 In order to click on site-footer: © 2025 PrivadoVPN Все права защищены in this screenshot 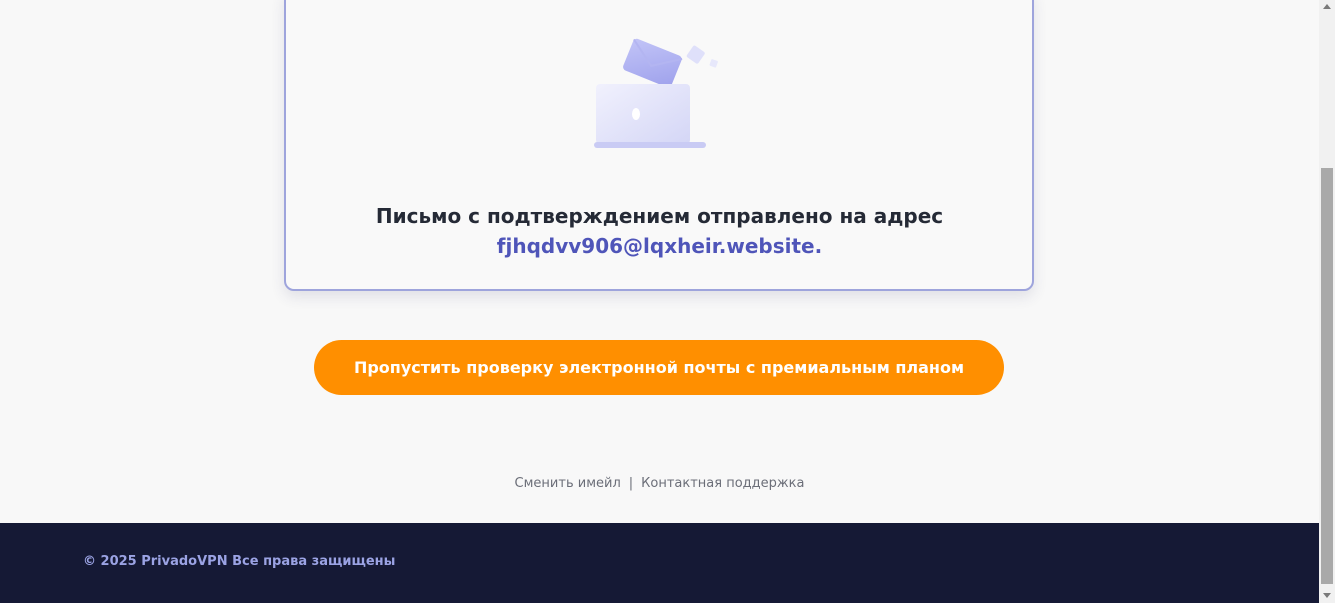, I will do `click(659, 563)`.